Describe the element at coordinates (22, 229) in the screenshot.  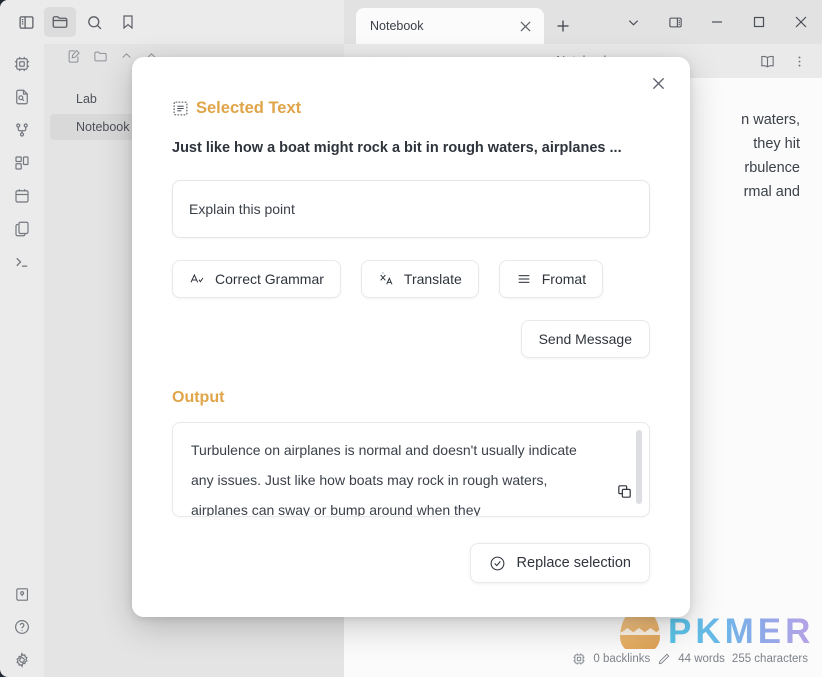
I see `copy-files-icon` at that location.